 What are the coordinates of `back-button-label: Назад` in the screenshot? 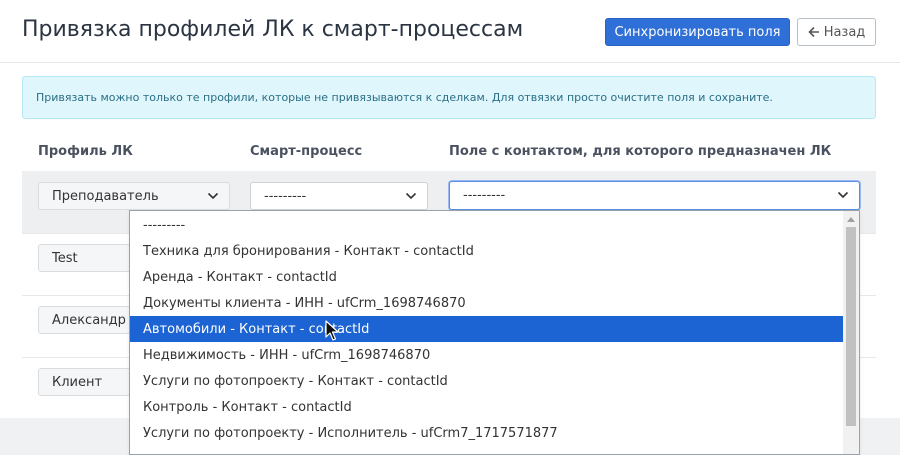 It's located at (844, 32).